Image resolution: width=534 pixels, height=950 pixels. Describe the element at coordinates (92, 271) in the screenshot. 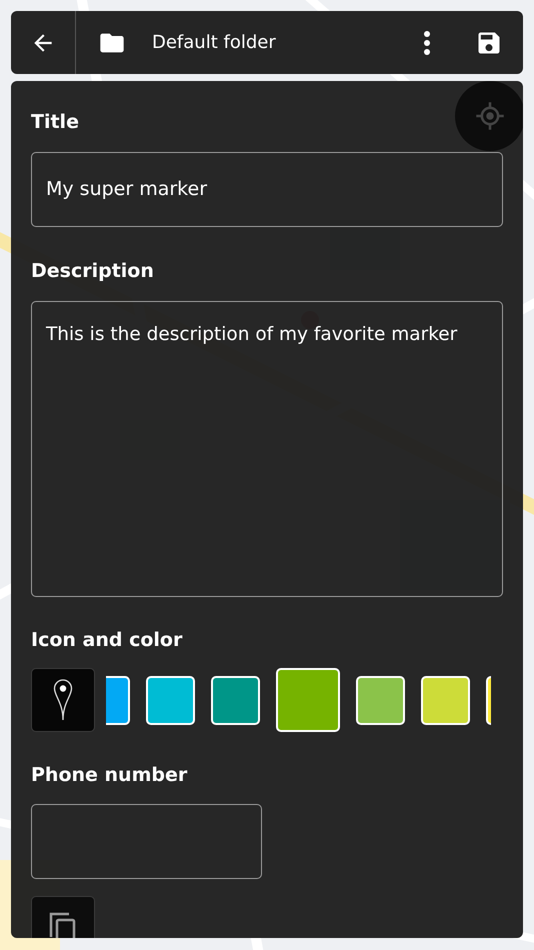

I see `field-label: Description` at that location.